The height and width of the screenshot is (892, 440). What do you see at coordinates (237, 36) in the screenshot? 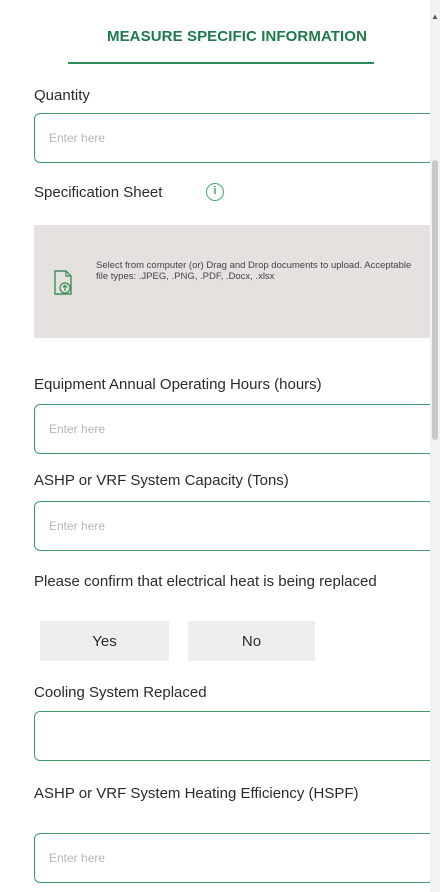
I see `section-title: MEASURE SPECIFIC INFORMATION` at bounding box center [237, 36].